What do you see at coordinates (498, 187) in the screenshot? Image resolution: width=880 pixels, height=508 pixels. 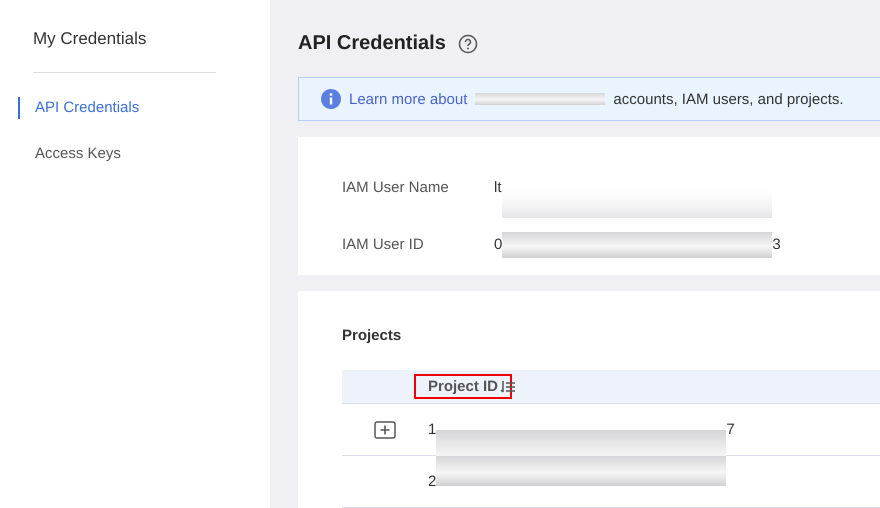 I see `field-value: lt` at bounding box center [498, 187].